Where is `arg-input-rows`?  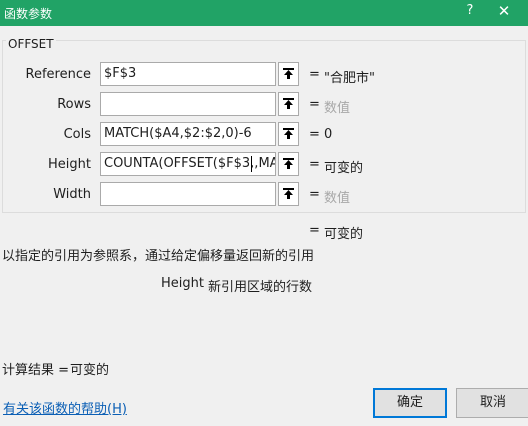 arg-input-rows is located at coordinates (188, 104).